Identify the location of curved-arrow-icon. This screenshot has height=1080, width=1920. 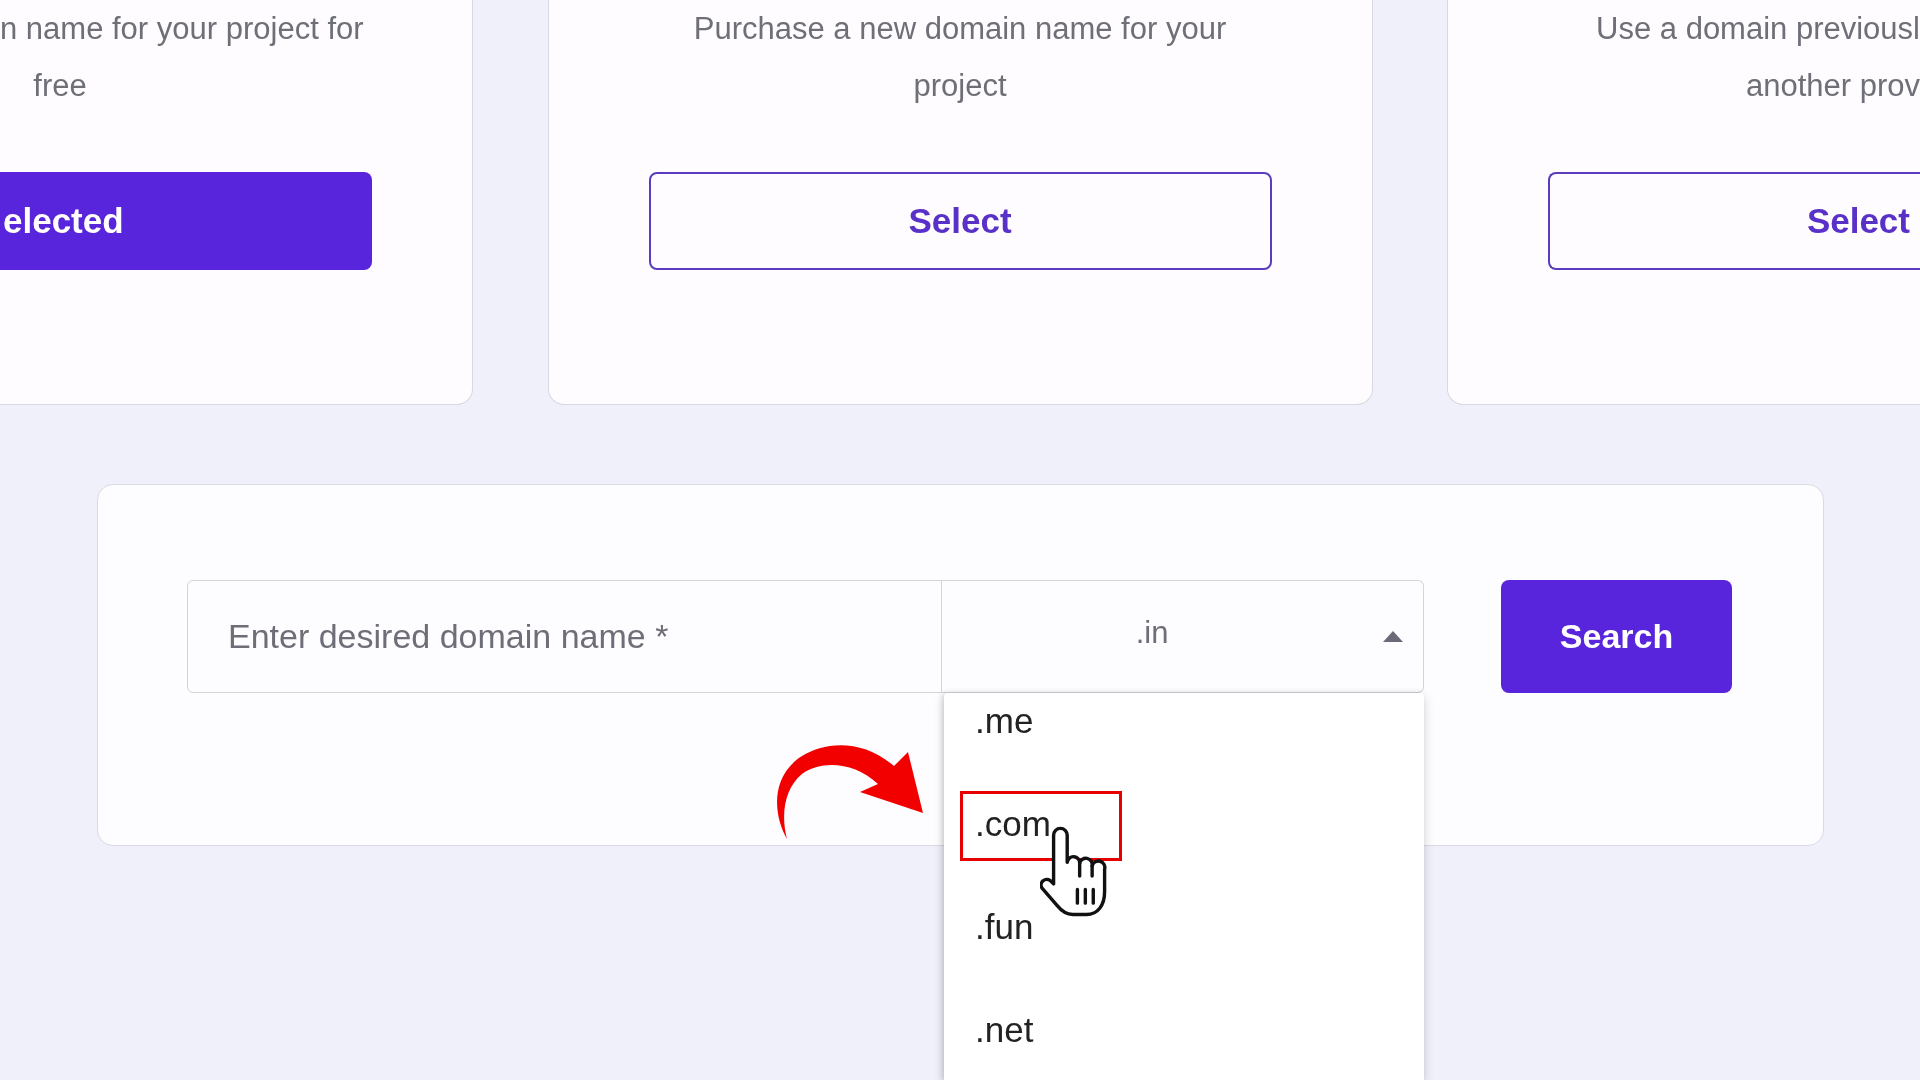
(850, 792).